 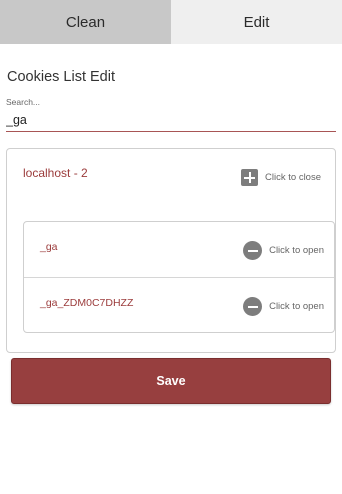 I want to click on plus-square-icon, so click(x=250, y=177).